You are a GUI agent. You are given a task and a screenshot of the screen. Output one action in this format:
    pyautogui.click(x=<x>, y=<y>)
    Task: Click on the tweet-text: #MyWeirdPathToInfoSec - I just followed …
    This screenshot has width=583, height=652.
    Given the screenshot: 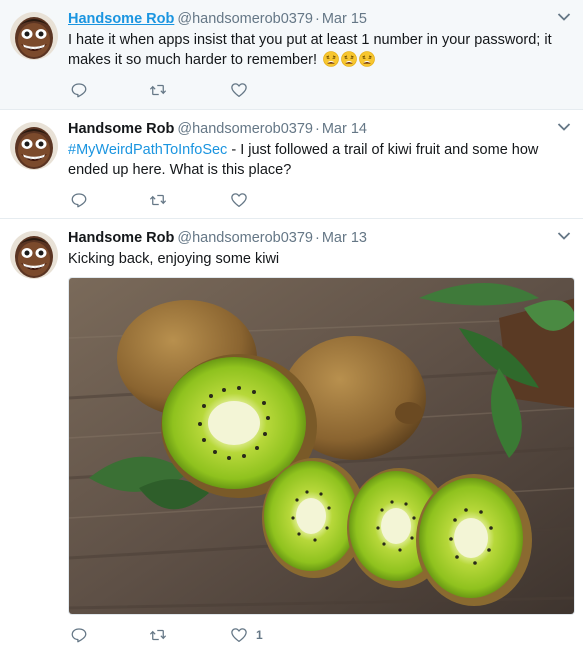 What is the action you would take?
    pyautogui.click(x=318, y=160)
    